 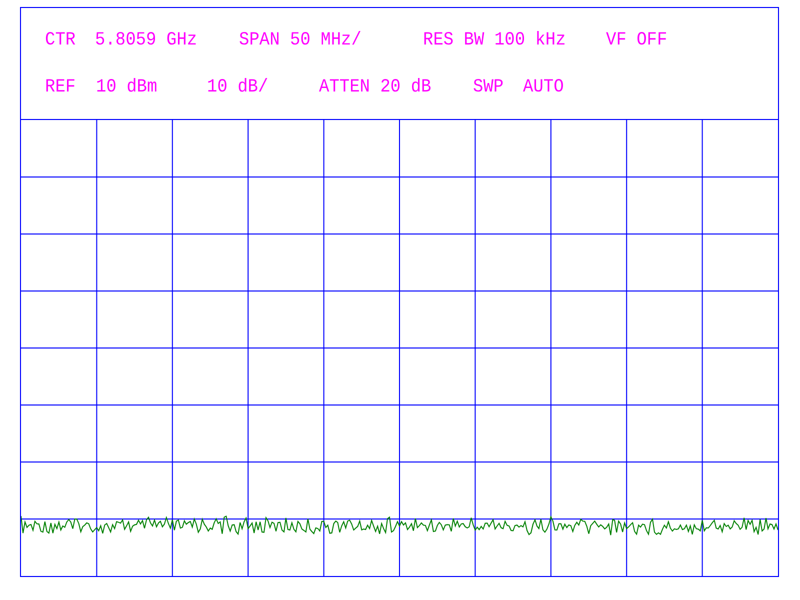 What do you see at coordinates (146, 41) in the screenshot?
I see `readout-label: 5.8059 GHz` at bounding box center [146, 41].